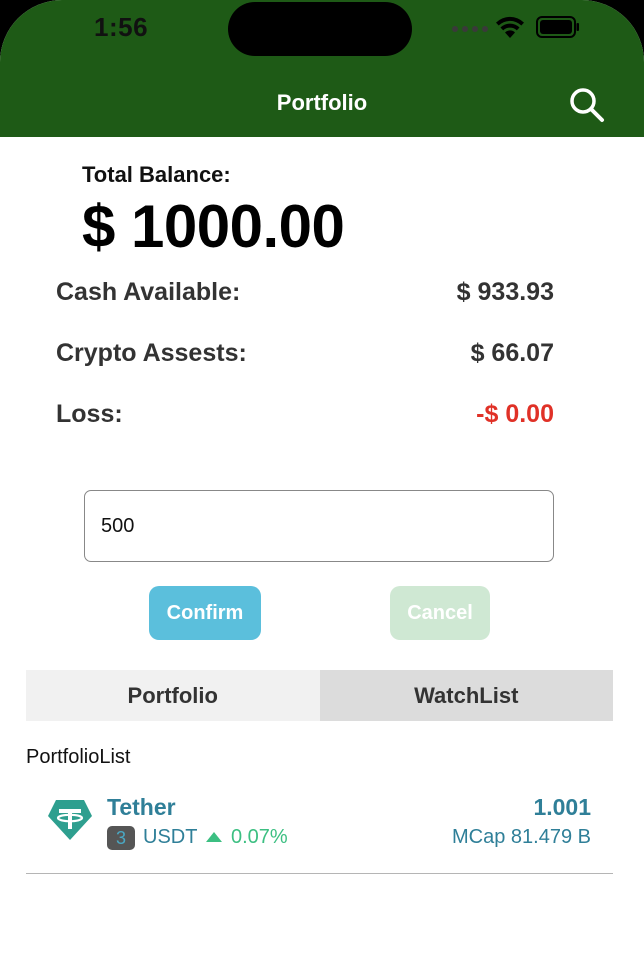  I want to click on dynamic-island, so click(320, 29).